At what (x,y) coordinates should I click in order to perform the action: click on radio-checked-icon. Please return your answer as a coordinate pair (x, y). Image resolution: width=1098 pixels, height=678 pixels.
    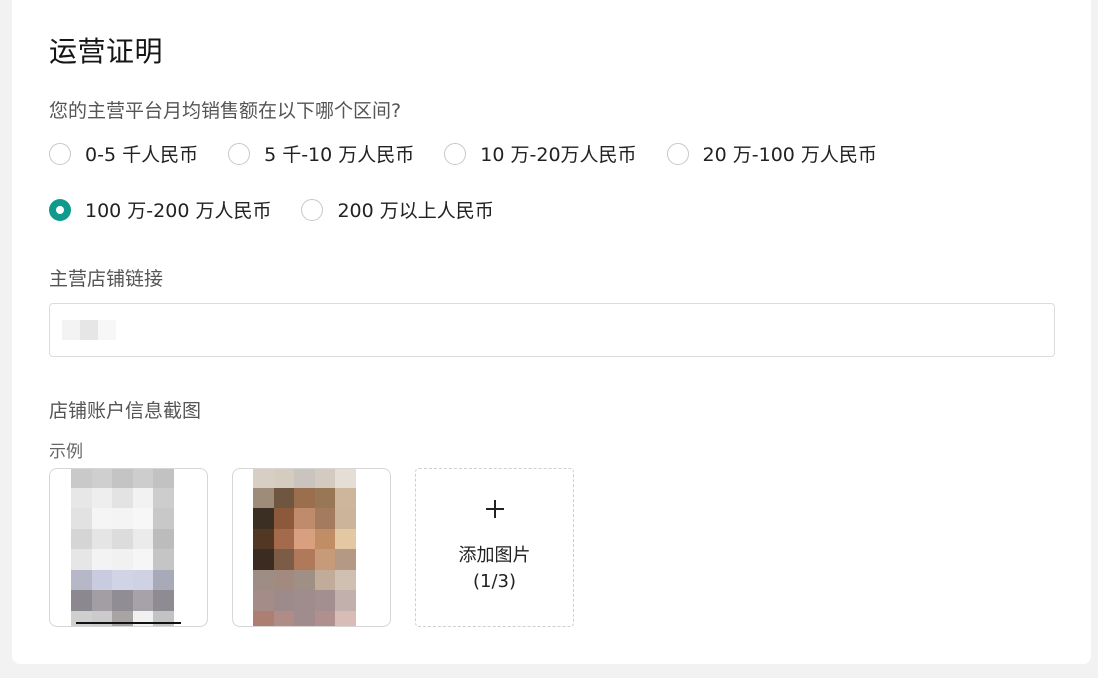
    Looking at the image, I should click on (60, 209).